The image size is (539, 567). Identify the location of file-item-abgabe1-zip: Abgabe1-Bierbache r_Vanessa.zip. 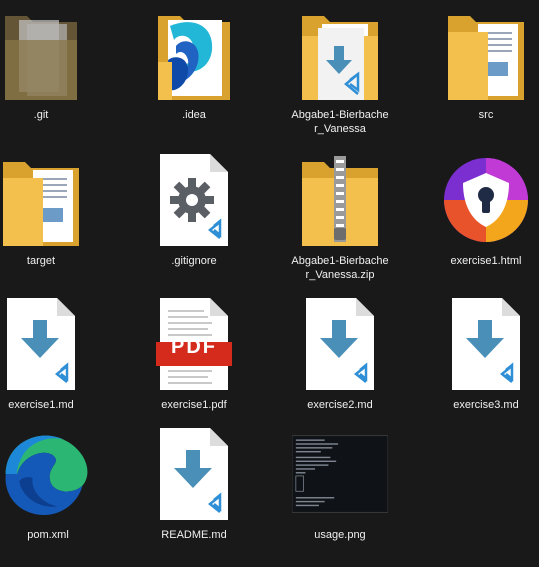
(340, 218).